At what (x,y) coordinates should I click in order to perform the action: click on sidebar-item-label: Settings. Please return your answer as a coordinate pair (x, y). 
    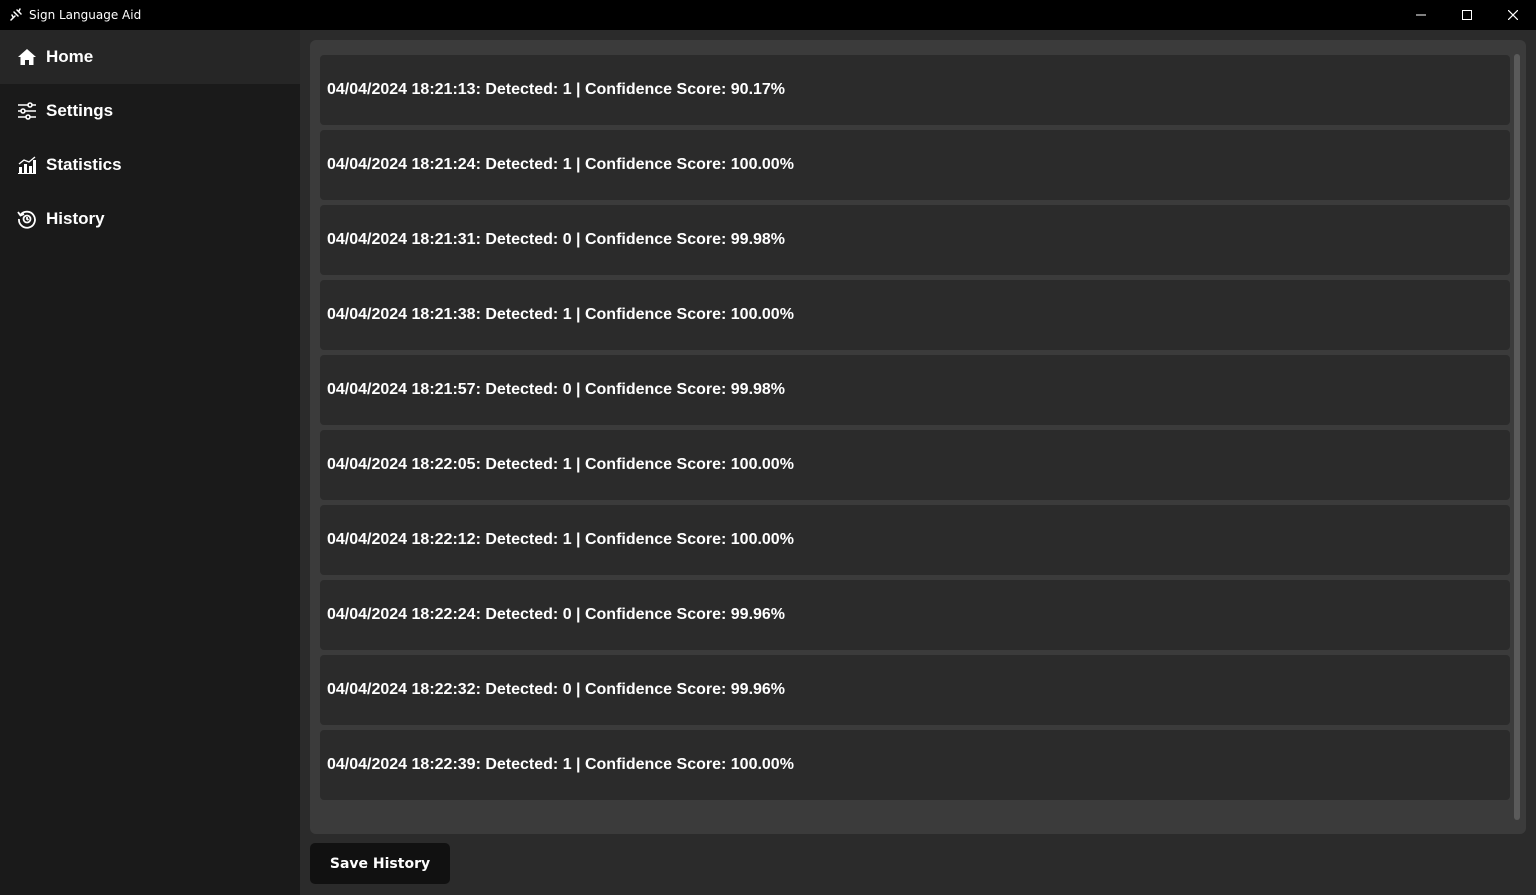
    Looking at the image, I should click on (80, 110).